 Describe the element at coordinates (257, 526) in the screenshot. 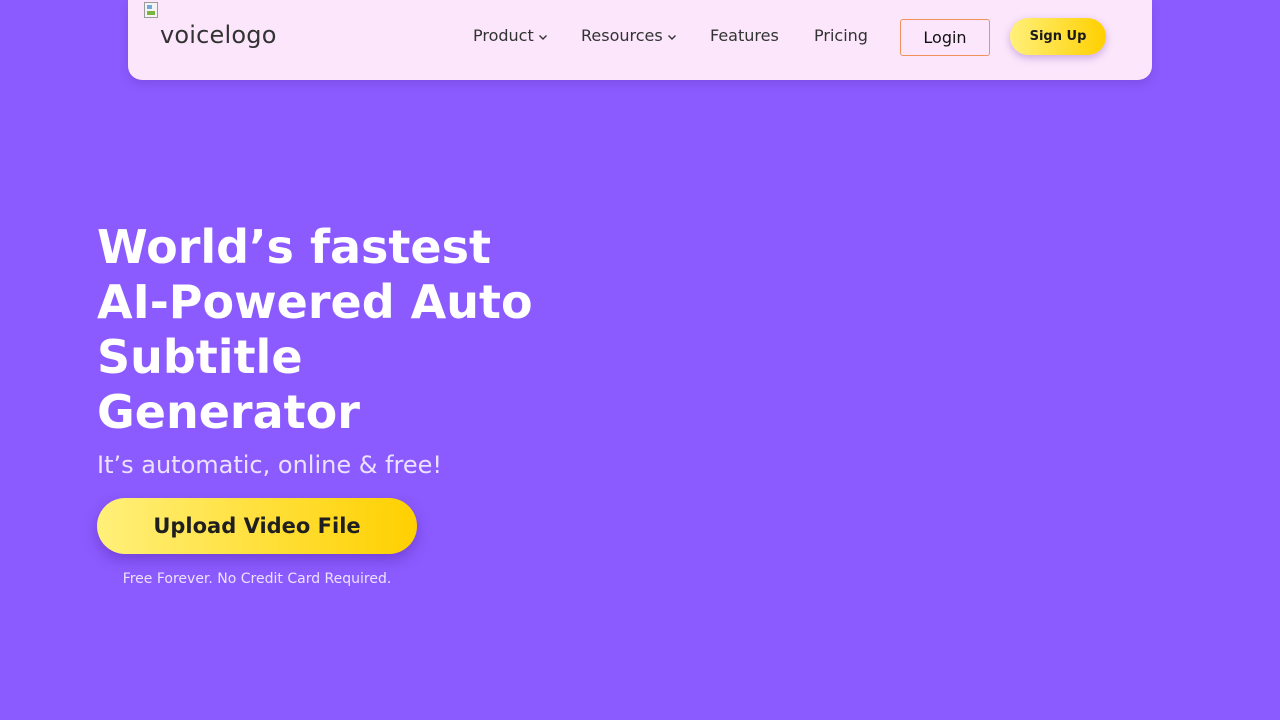

I see `upload-video-button: Upload Video File` at that location.